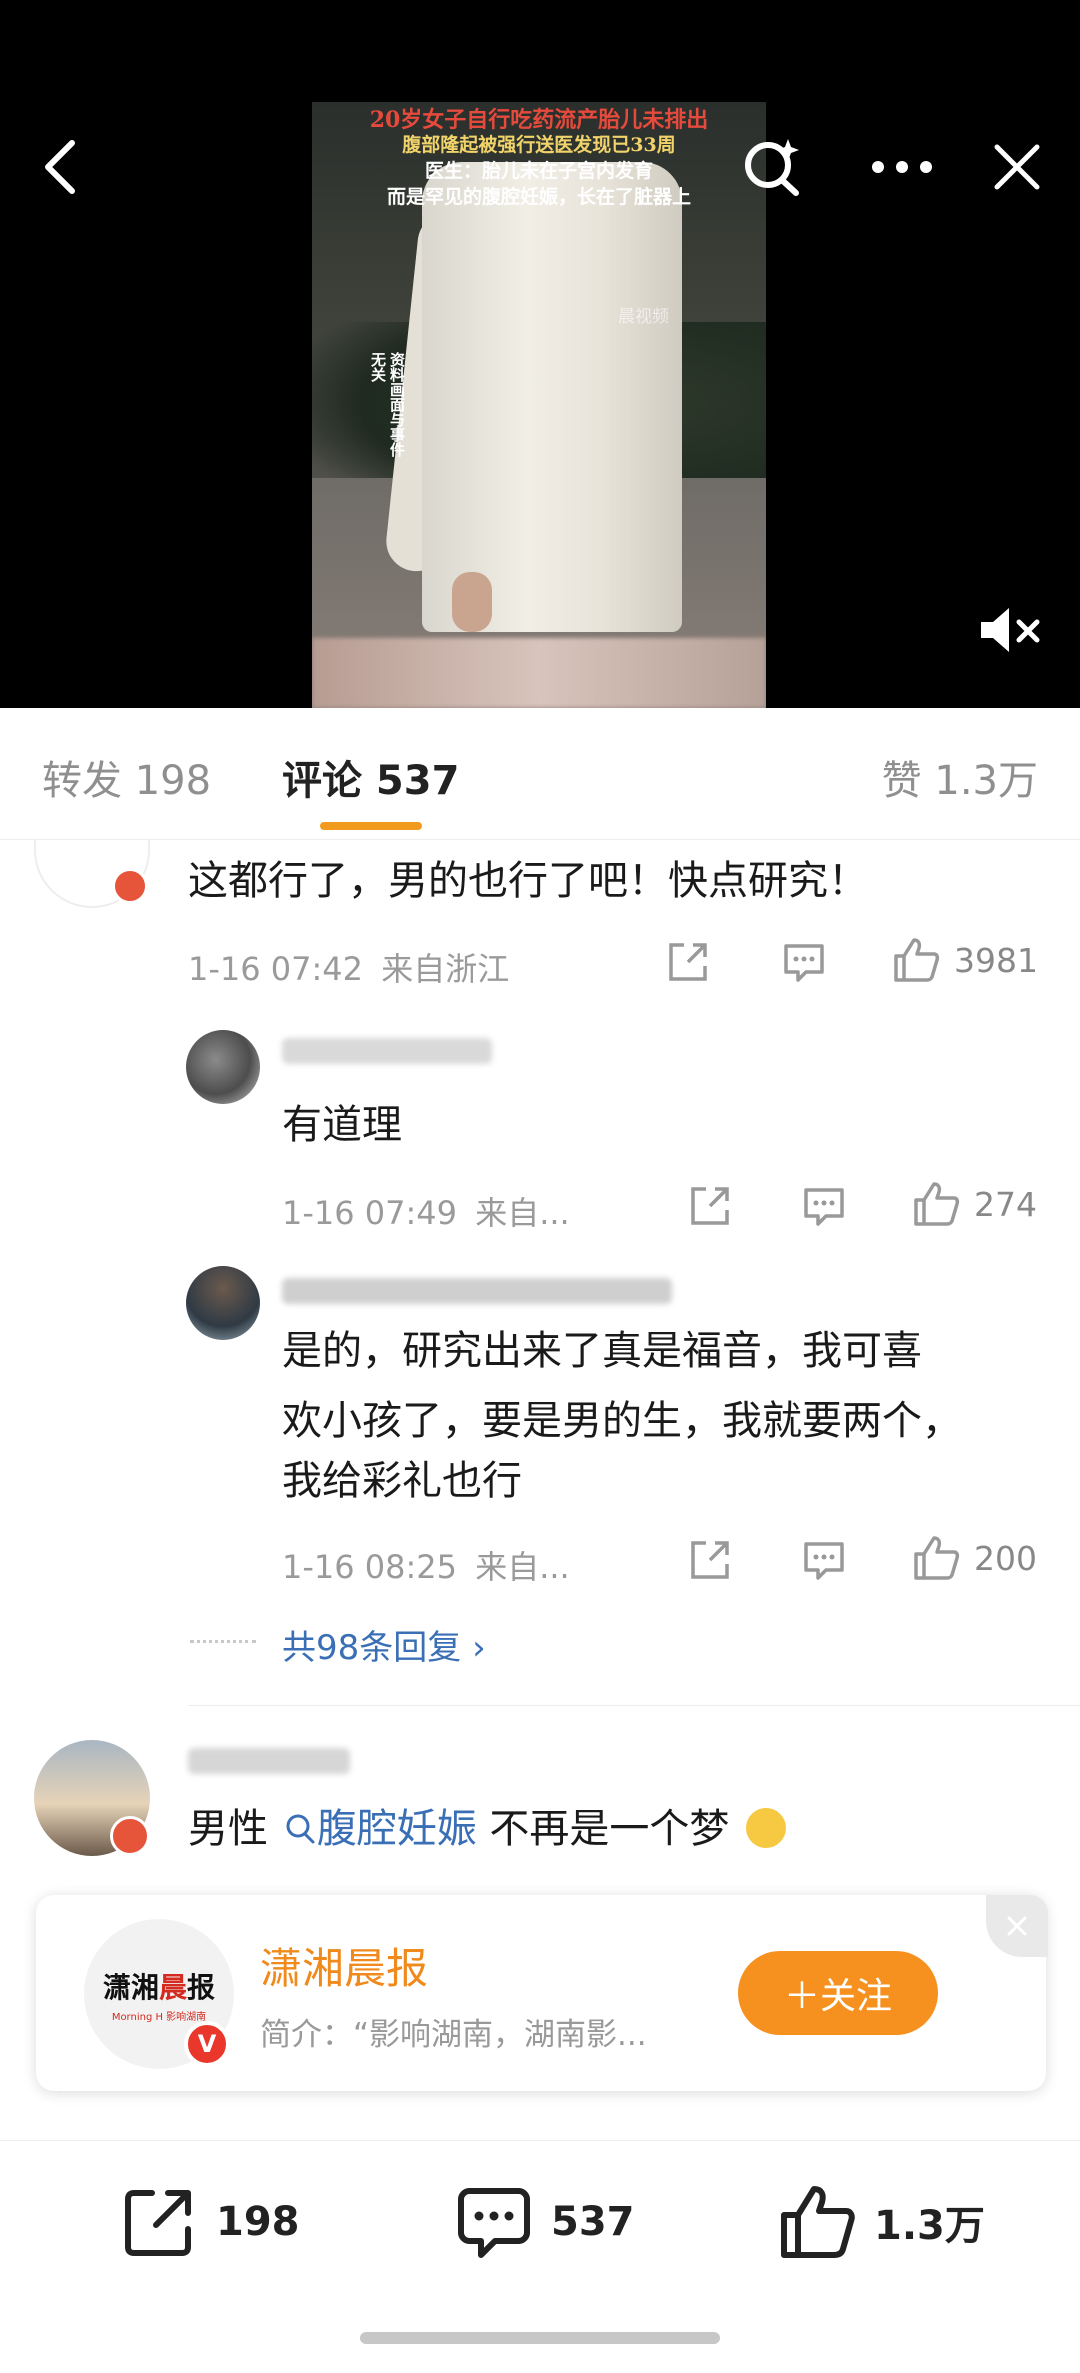  Describe the element at coordinates (643, 317) in the screenshot. I see `video-watermark: 晨视频` at that location.